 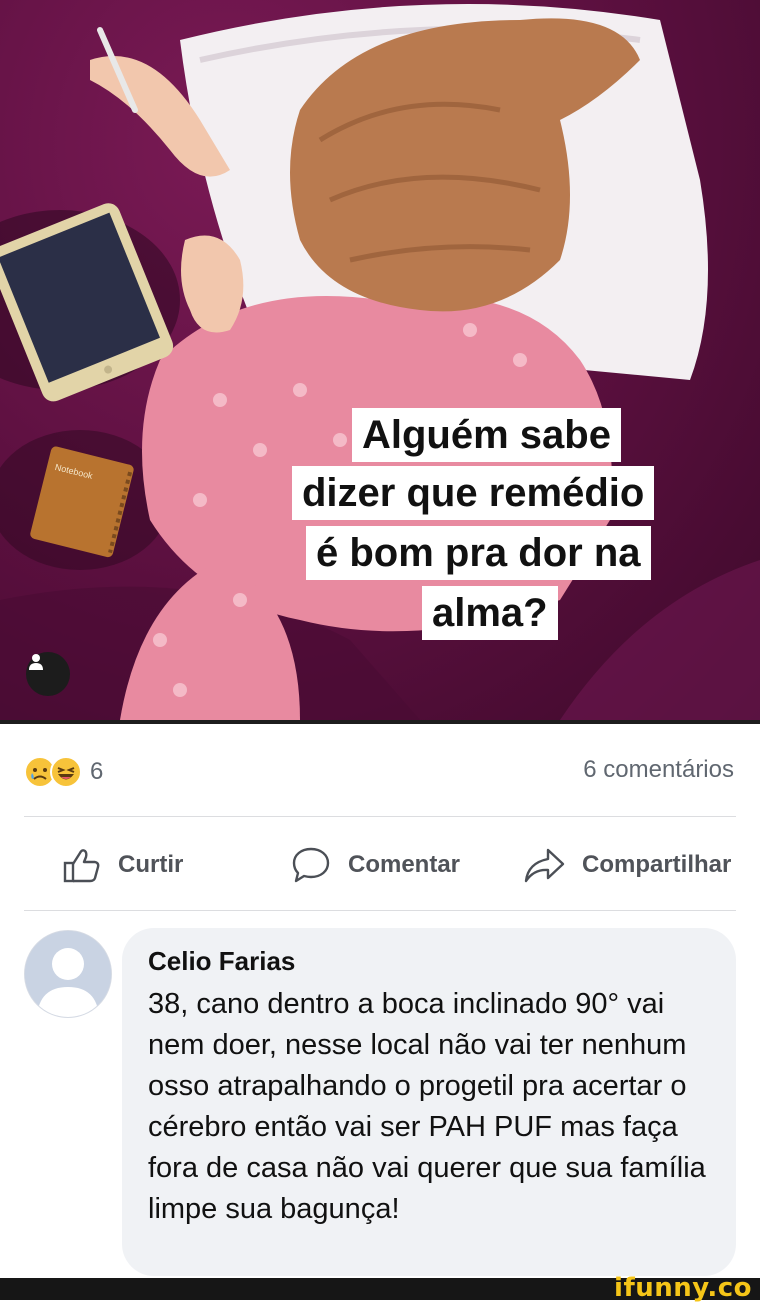 What do you see at coordinates (657, 864) in the screenshot?
I see `share-label: Compartilhar` at bounding box center [657, 864].